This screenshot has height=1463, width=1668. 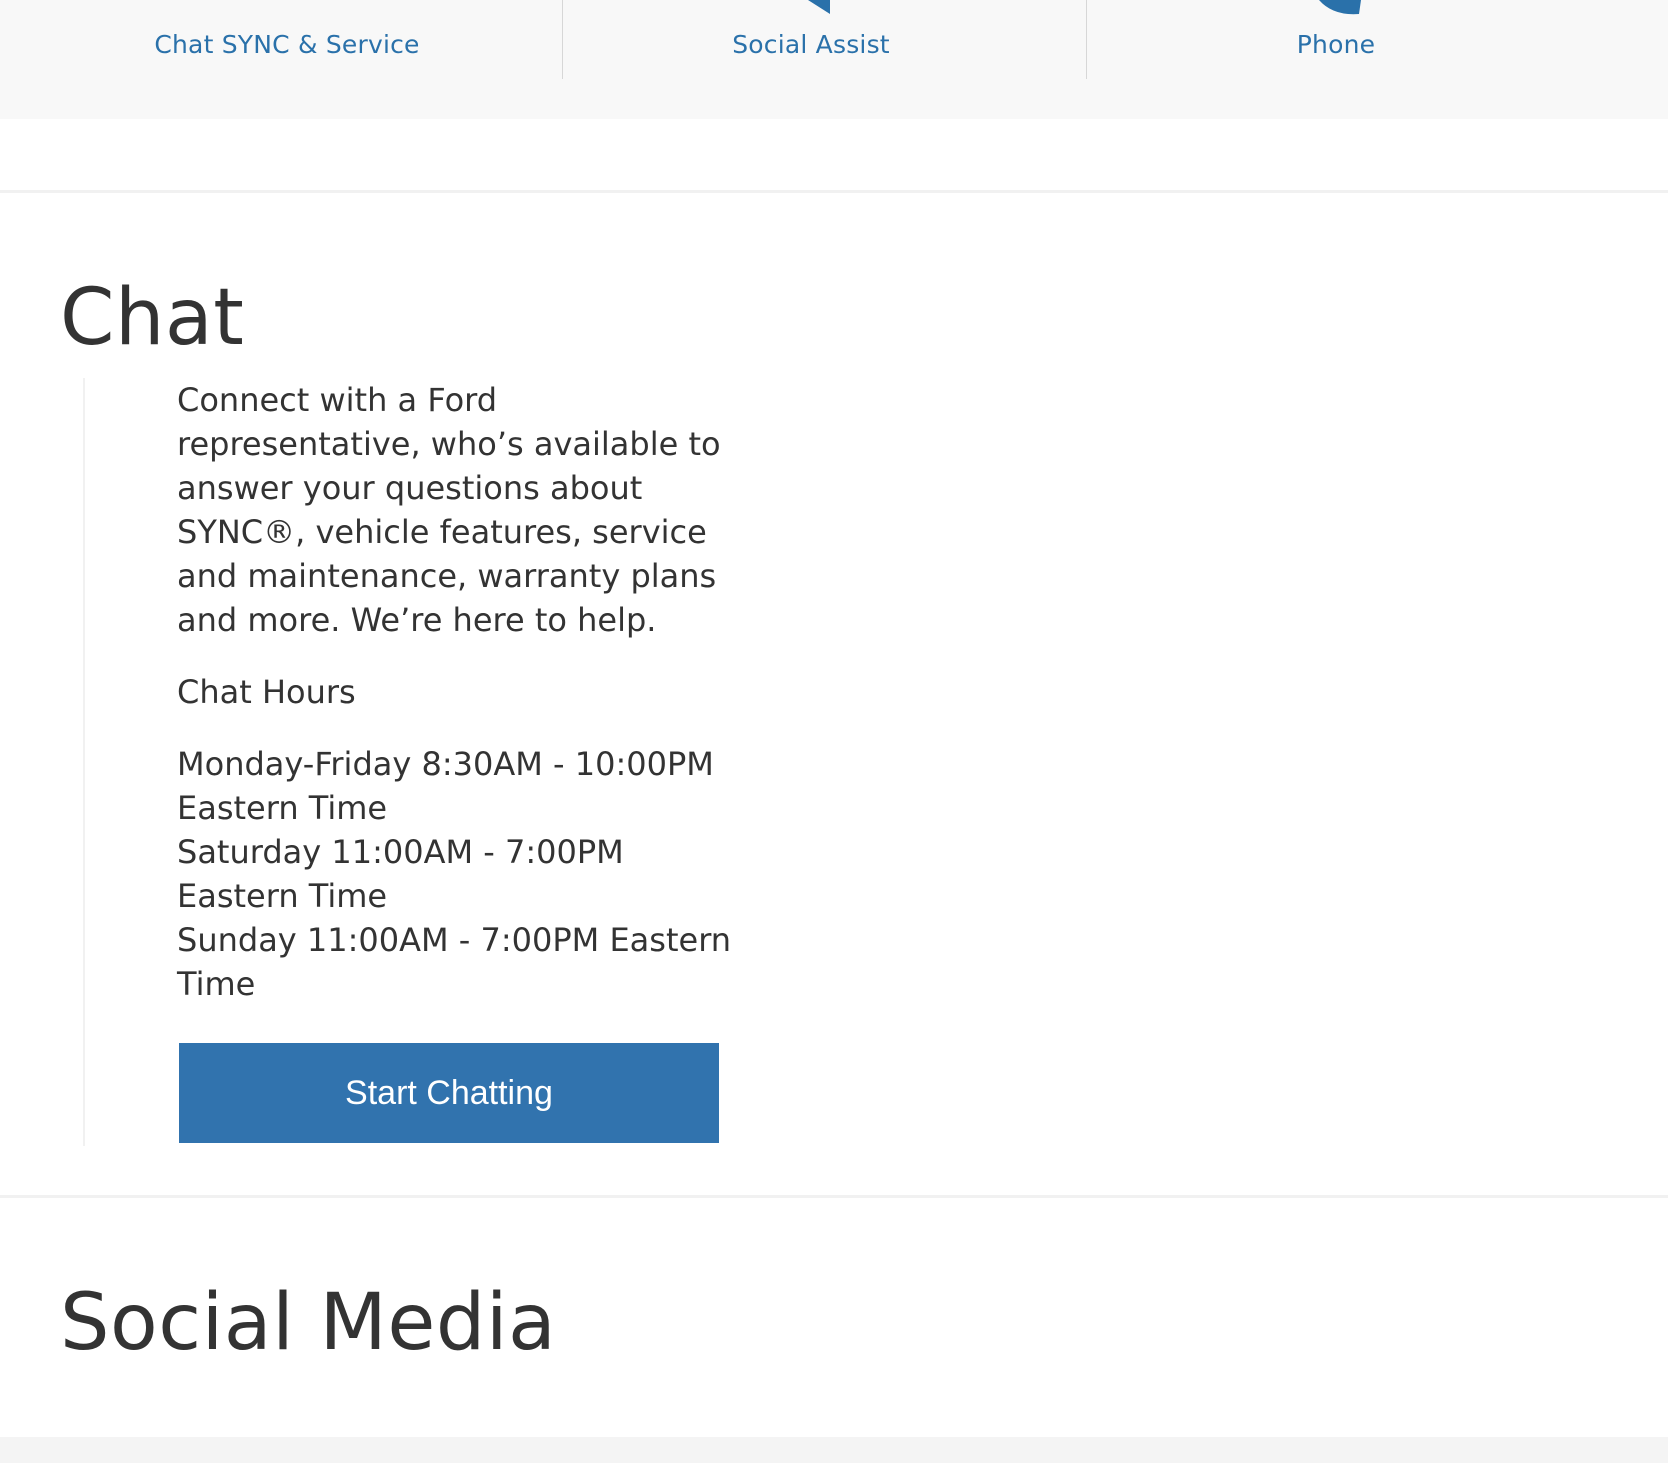 I want to click on nav-label-social-assist: Social Assist, so click(x=811, y=44).